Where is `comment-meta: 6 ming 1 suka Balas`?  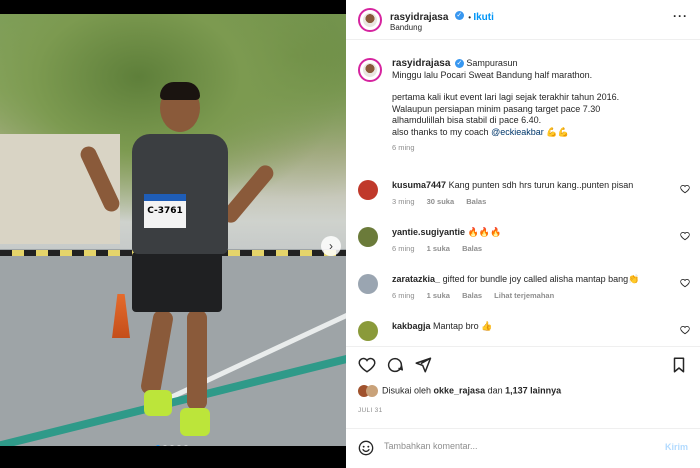
comment-meta: 6 ming 1 suka Balas is located at coordinates (442, 248).